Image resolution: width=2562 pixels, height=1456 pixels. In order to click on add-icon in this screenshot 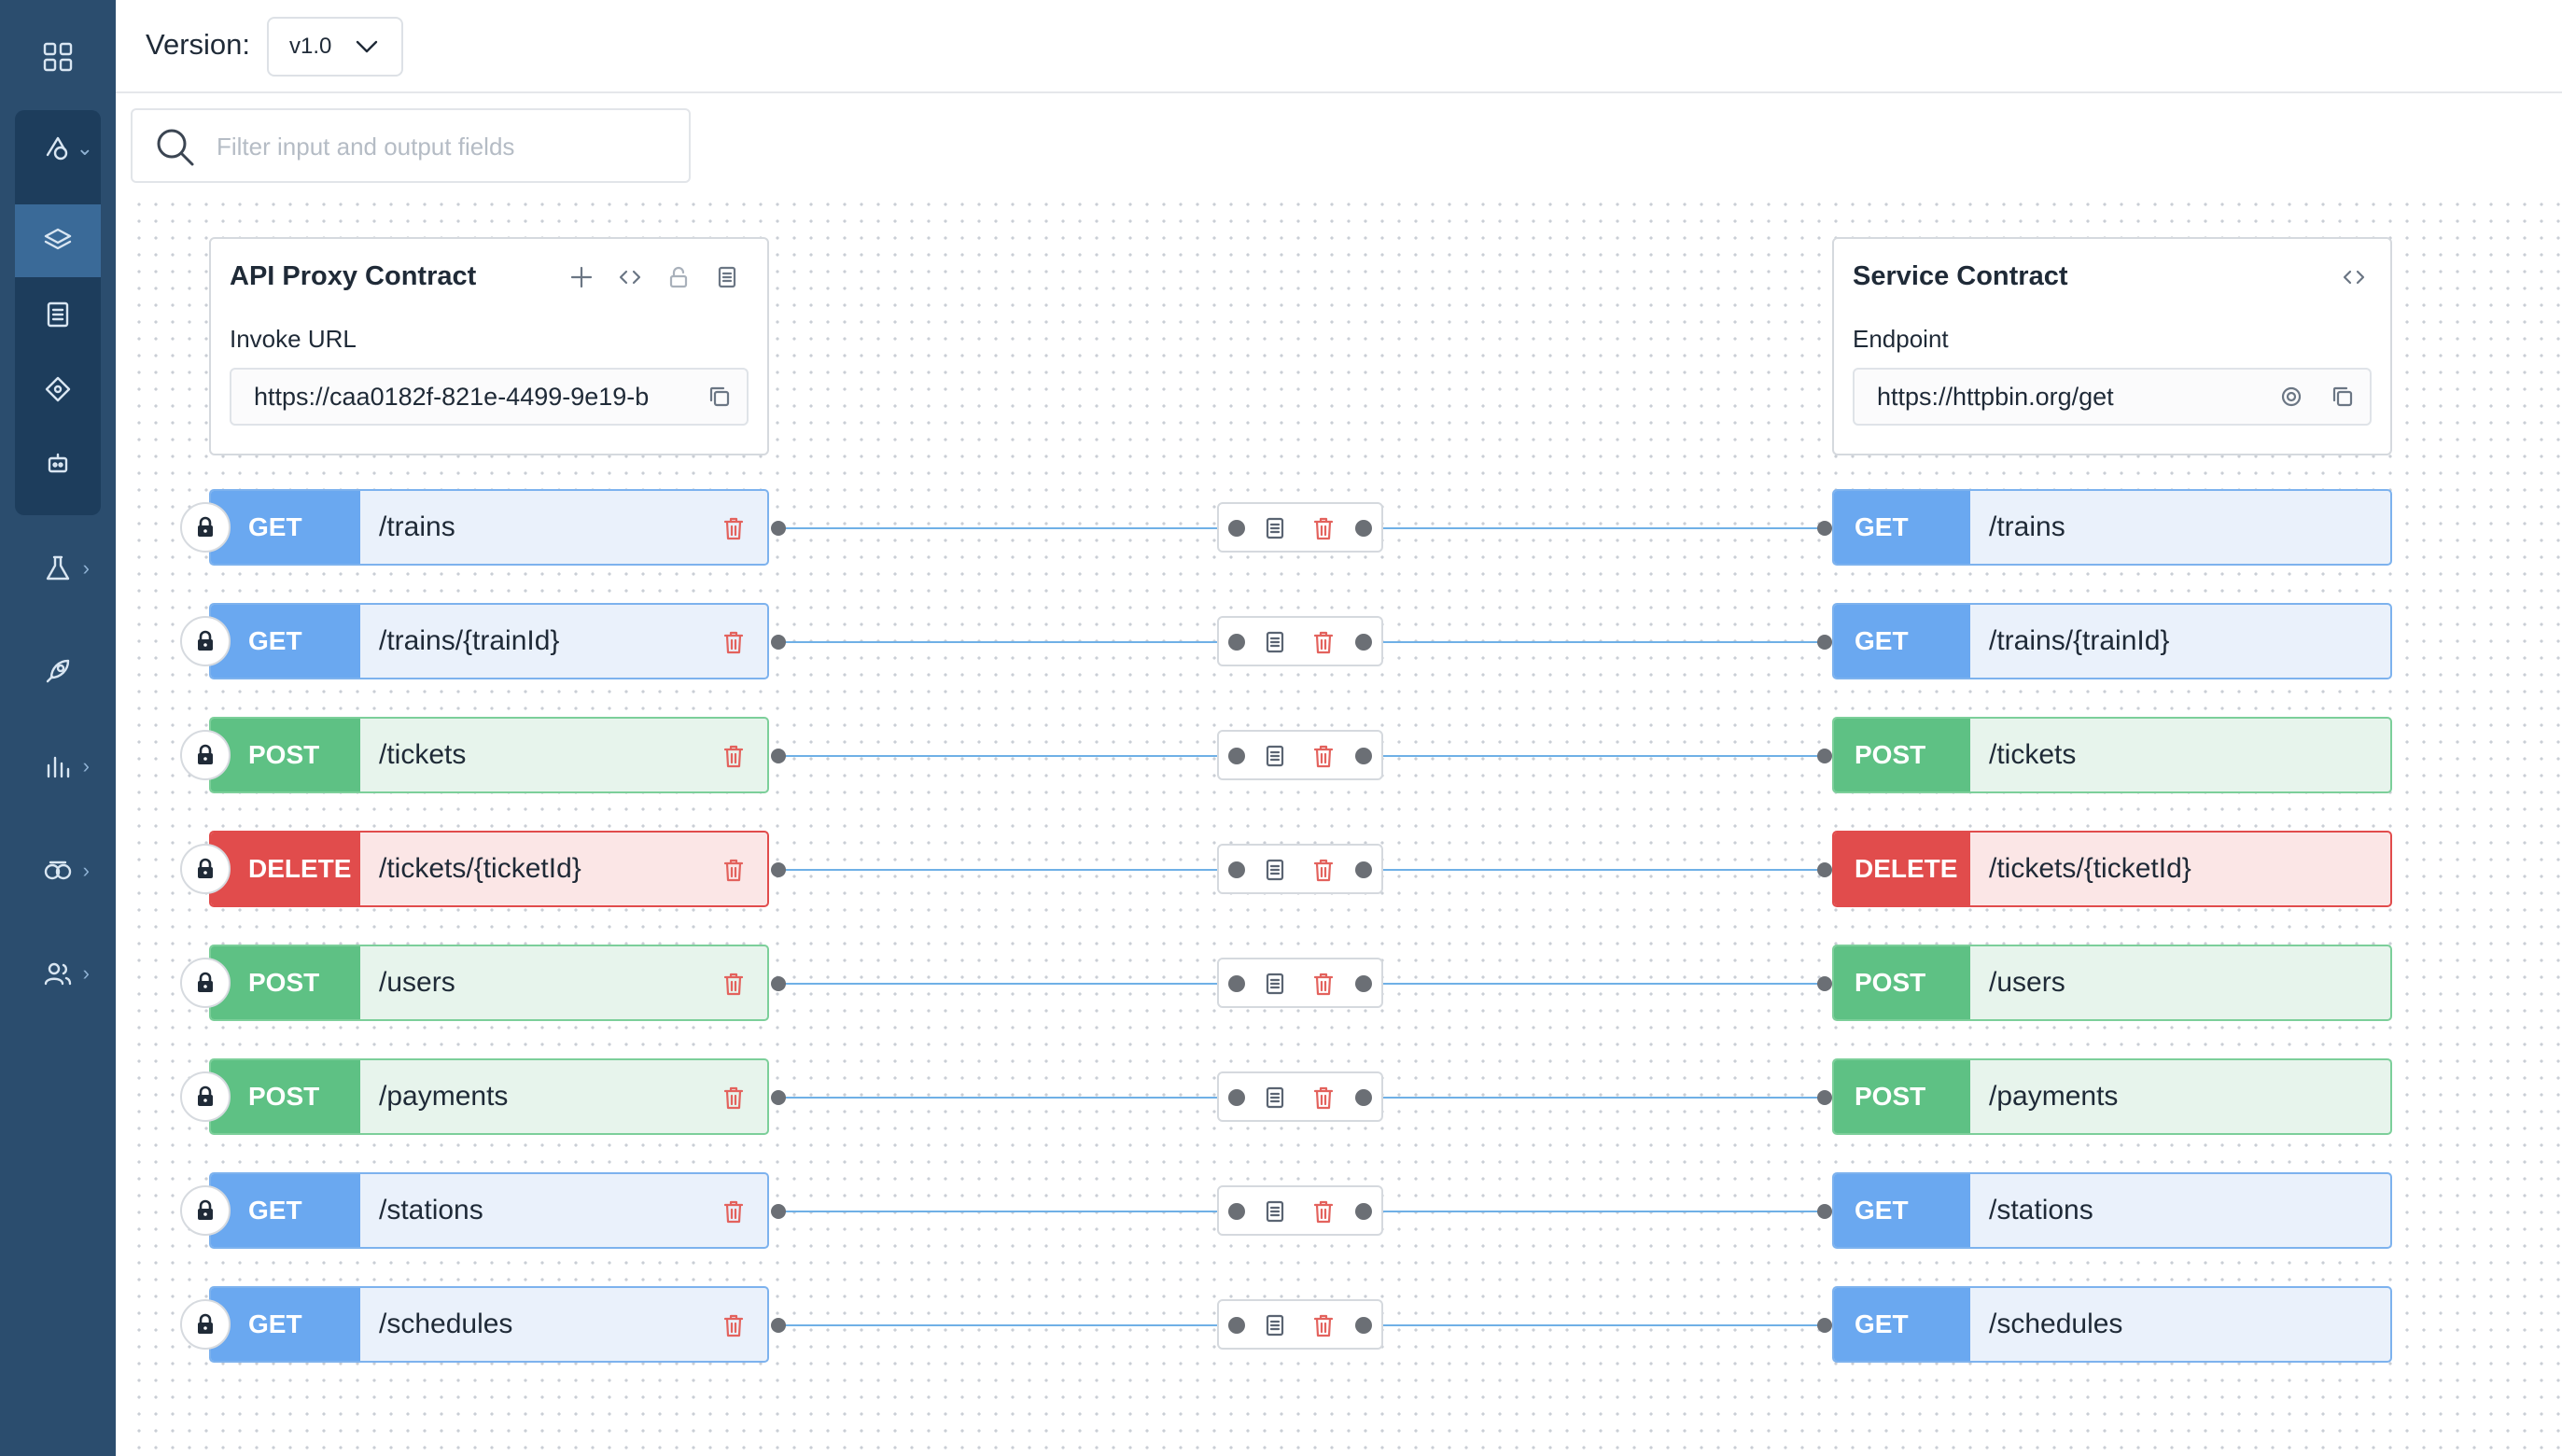, I will do `click(581, 277)`.